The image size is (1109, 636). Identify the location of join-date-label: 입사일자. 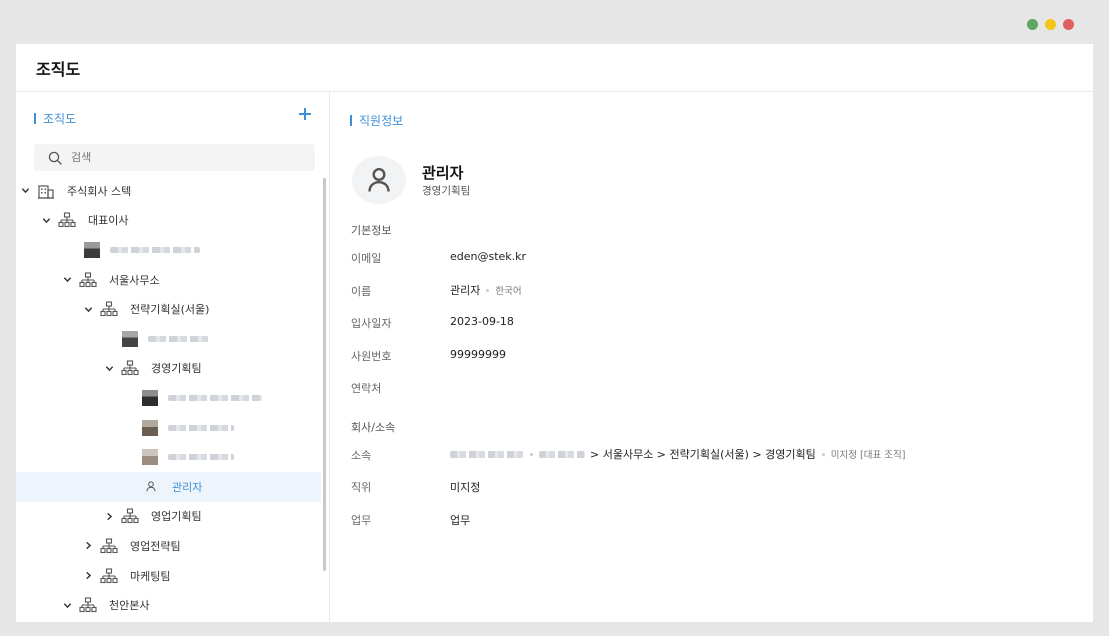
(371, 323).